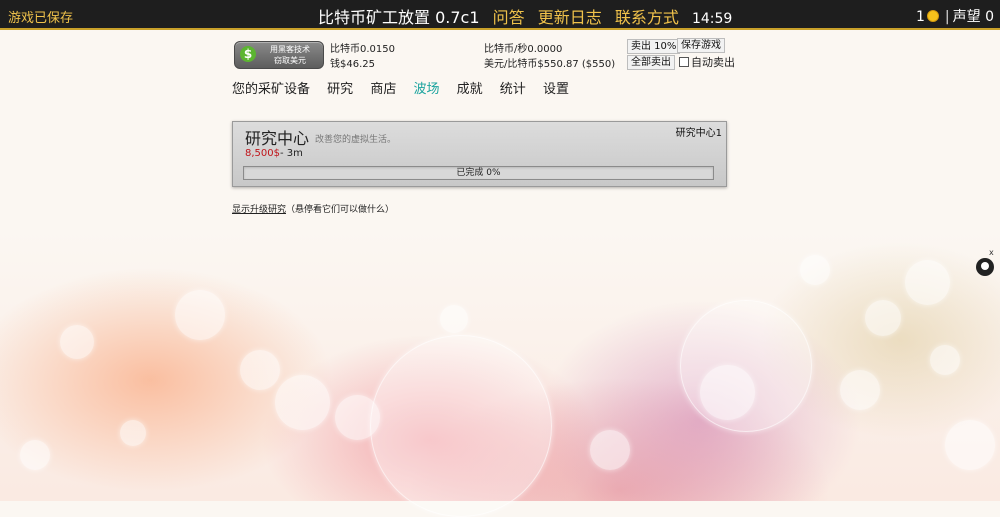 This screenshot has width=1000, height=517. What do you see at coordinates (277, 138) in the screenshot?
I see `research-name: 研究中心` at bounding box center [277, 138].